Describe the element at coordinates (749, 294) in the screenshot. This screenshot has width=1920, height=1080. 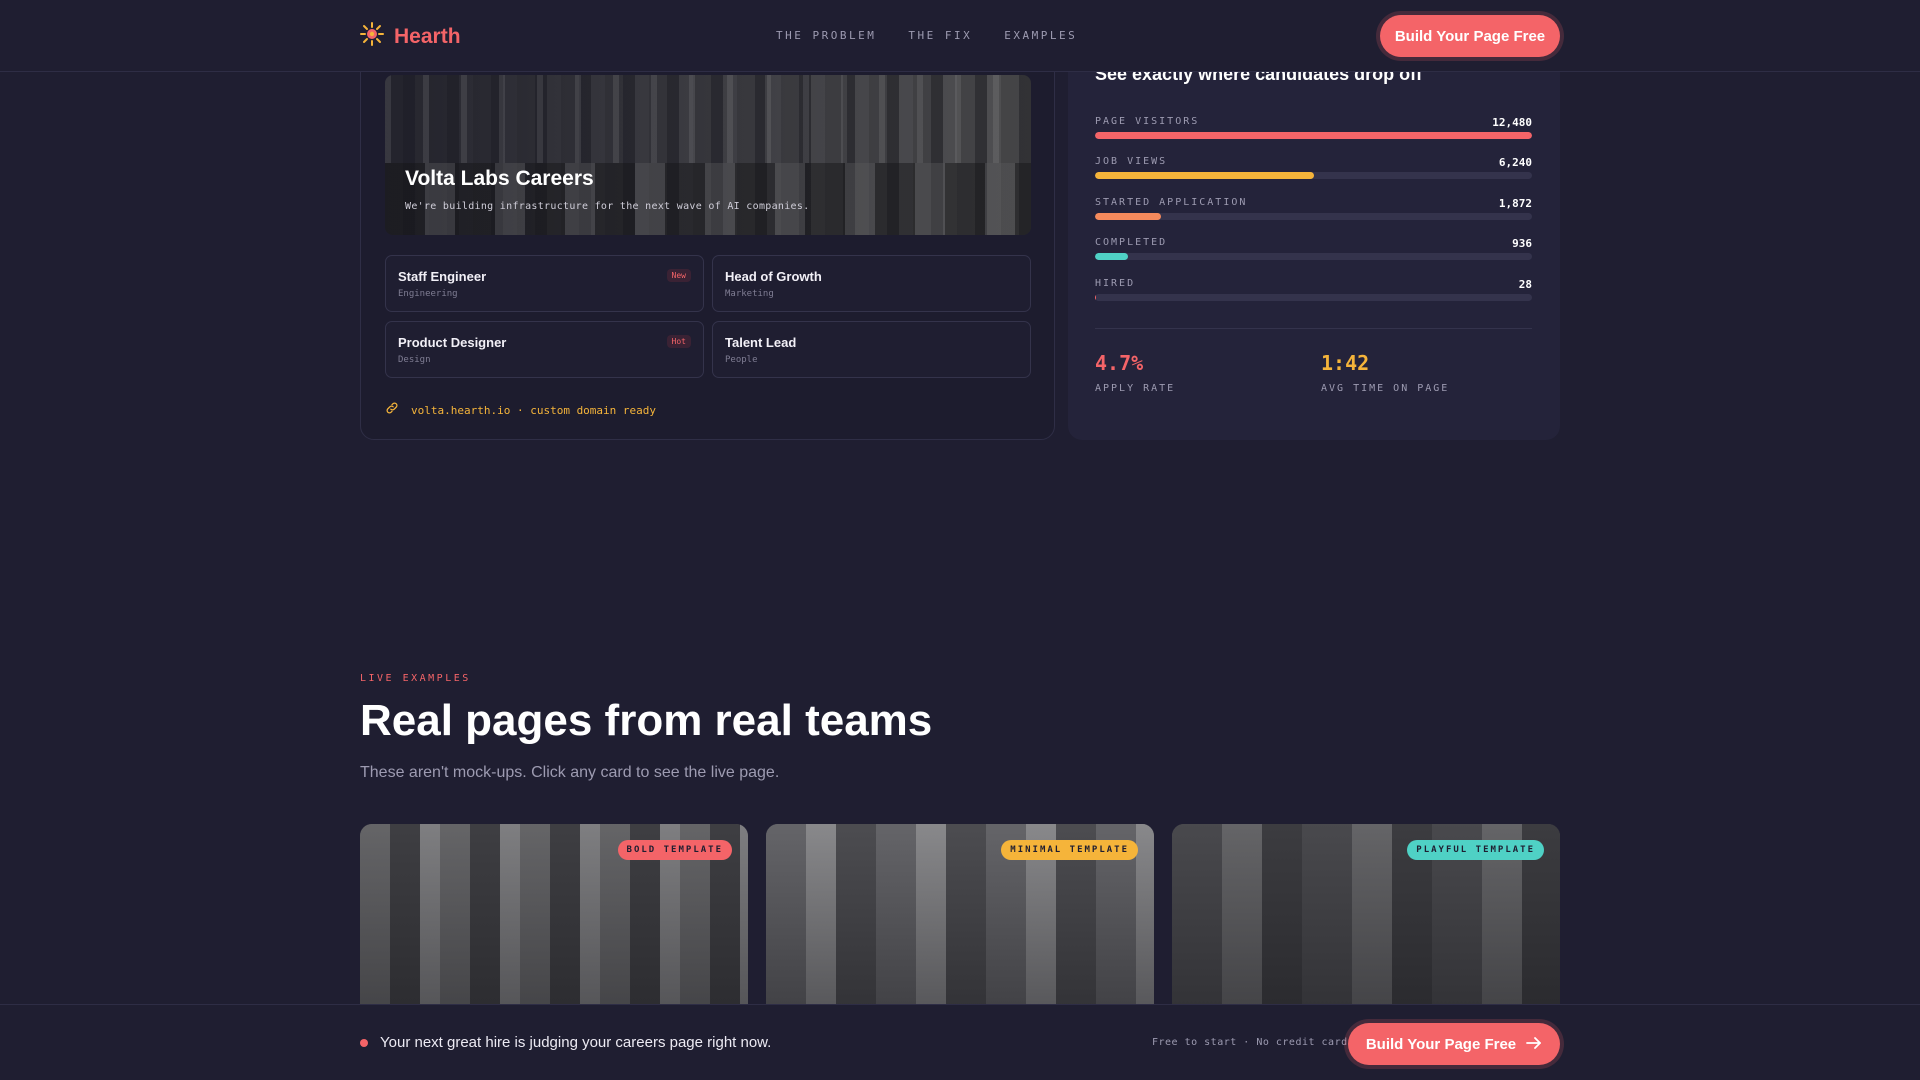
I see `job-dept: Marketing` at that location.